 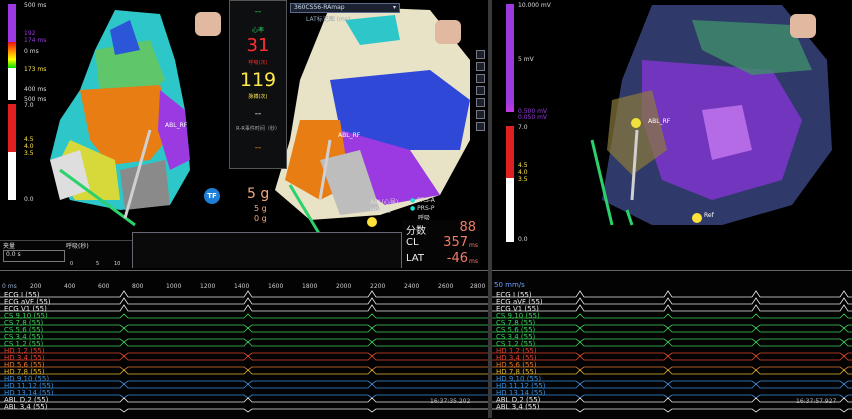 I want to click on force-value-3: 0 g, so click(x=260, y=218).